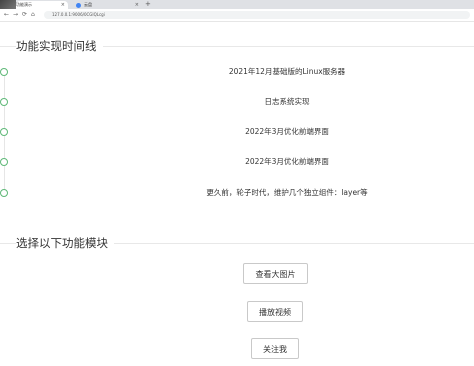 The width and height of the screenshot is (474, 366). Describe the element at coordinates (6, 15) in the screenshot. I see `back-icon: ←` at that location.